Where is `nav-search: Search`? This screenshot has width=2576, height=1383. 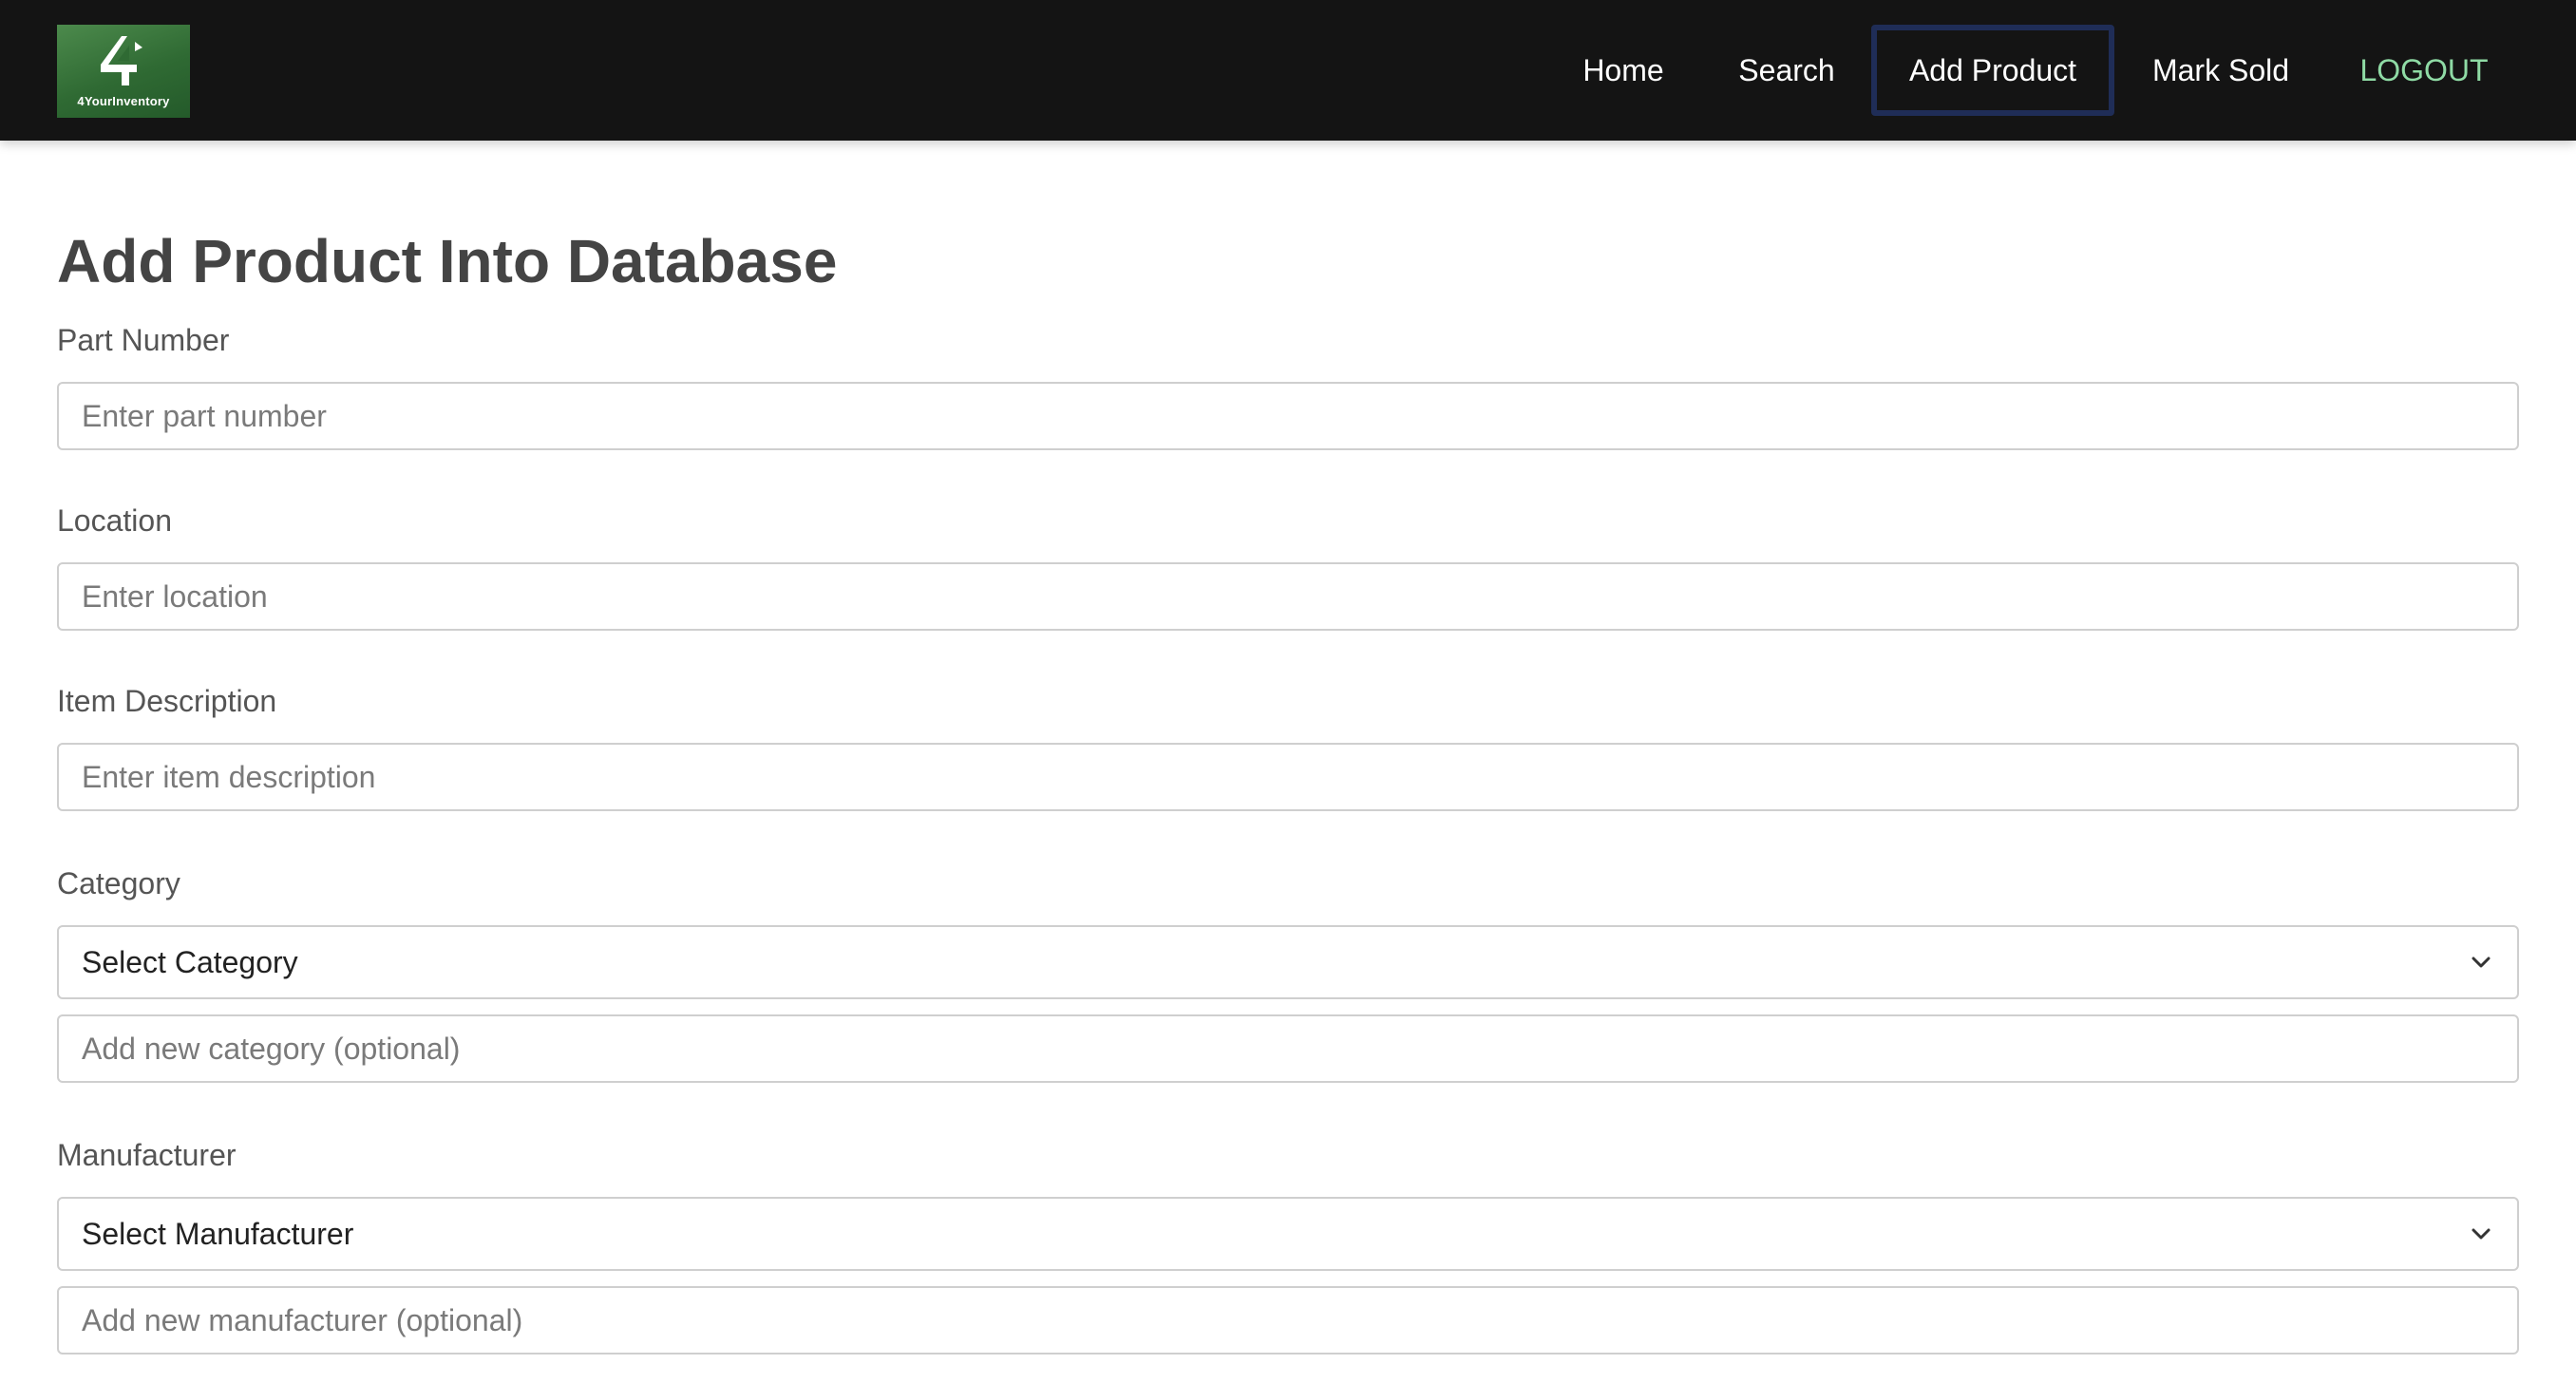
nav-search: Search is located at coordinates (1786, 70).